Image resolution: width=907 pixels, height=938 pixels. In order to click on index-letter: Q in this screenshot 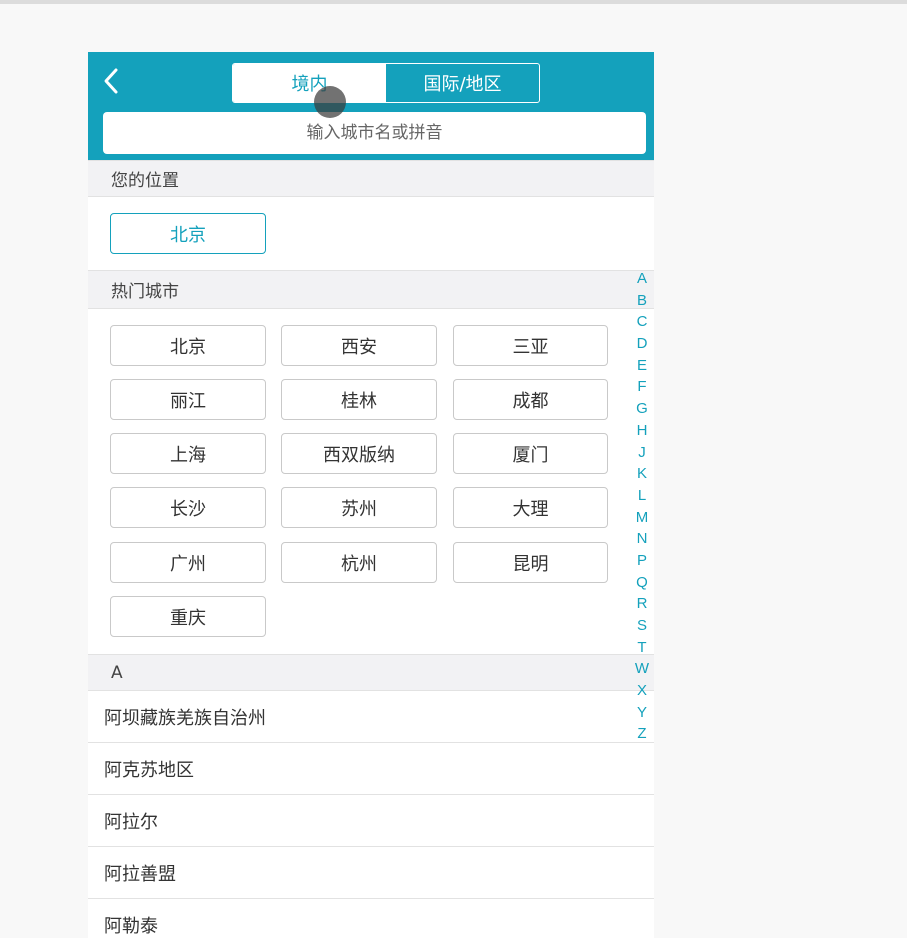, I will do `click(642, 583)`.